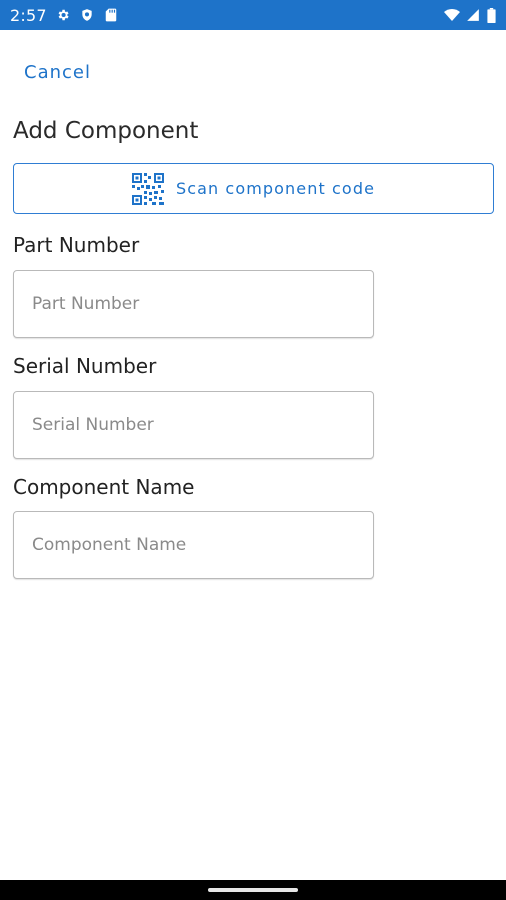 This screenshot has height=900, width=506. Describe the element at coordinates (87, 15) in the screenshot. I see `shield-icon` at that location.